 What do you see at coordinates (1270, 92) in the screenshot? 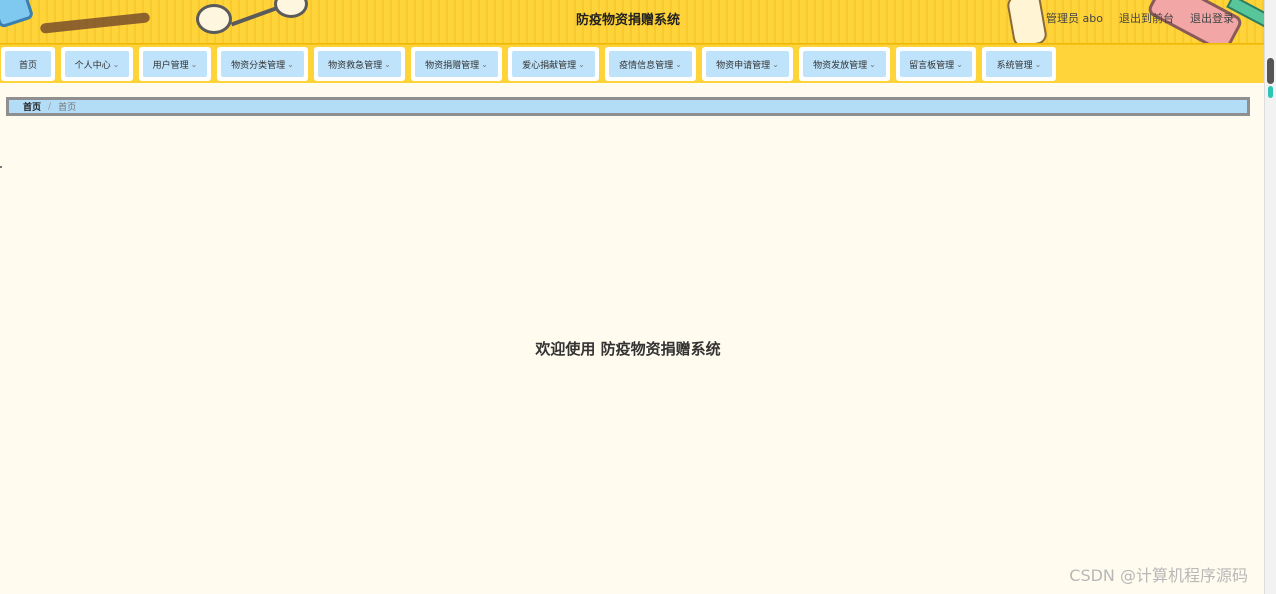
I see `scrollbar-marker` at bounding box center [1270, 92].